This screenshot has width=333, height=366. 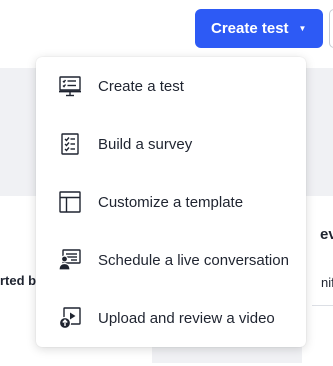 I want to click on create-test-button: Create test ▼, so click(x=259, y=28).